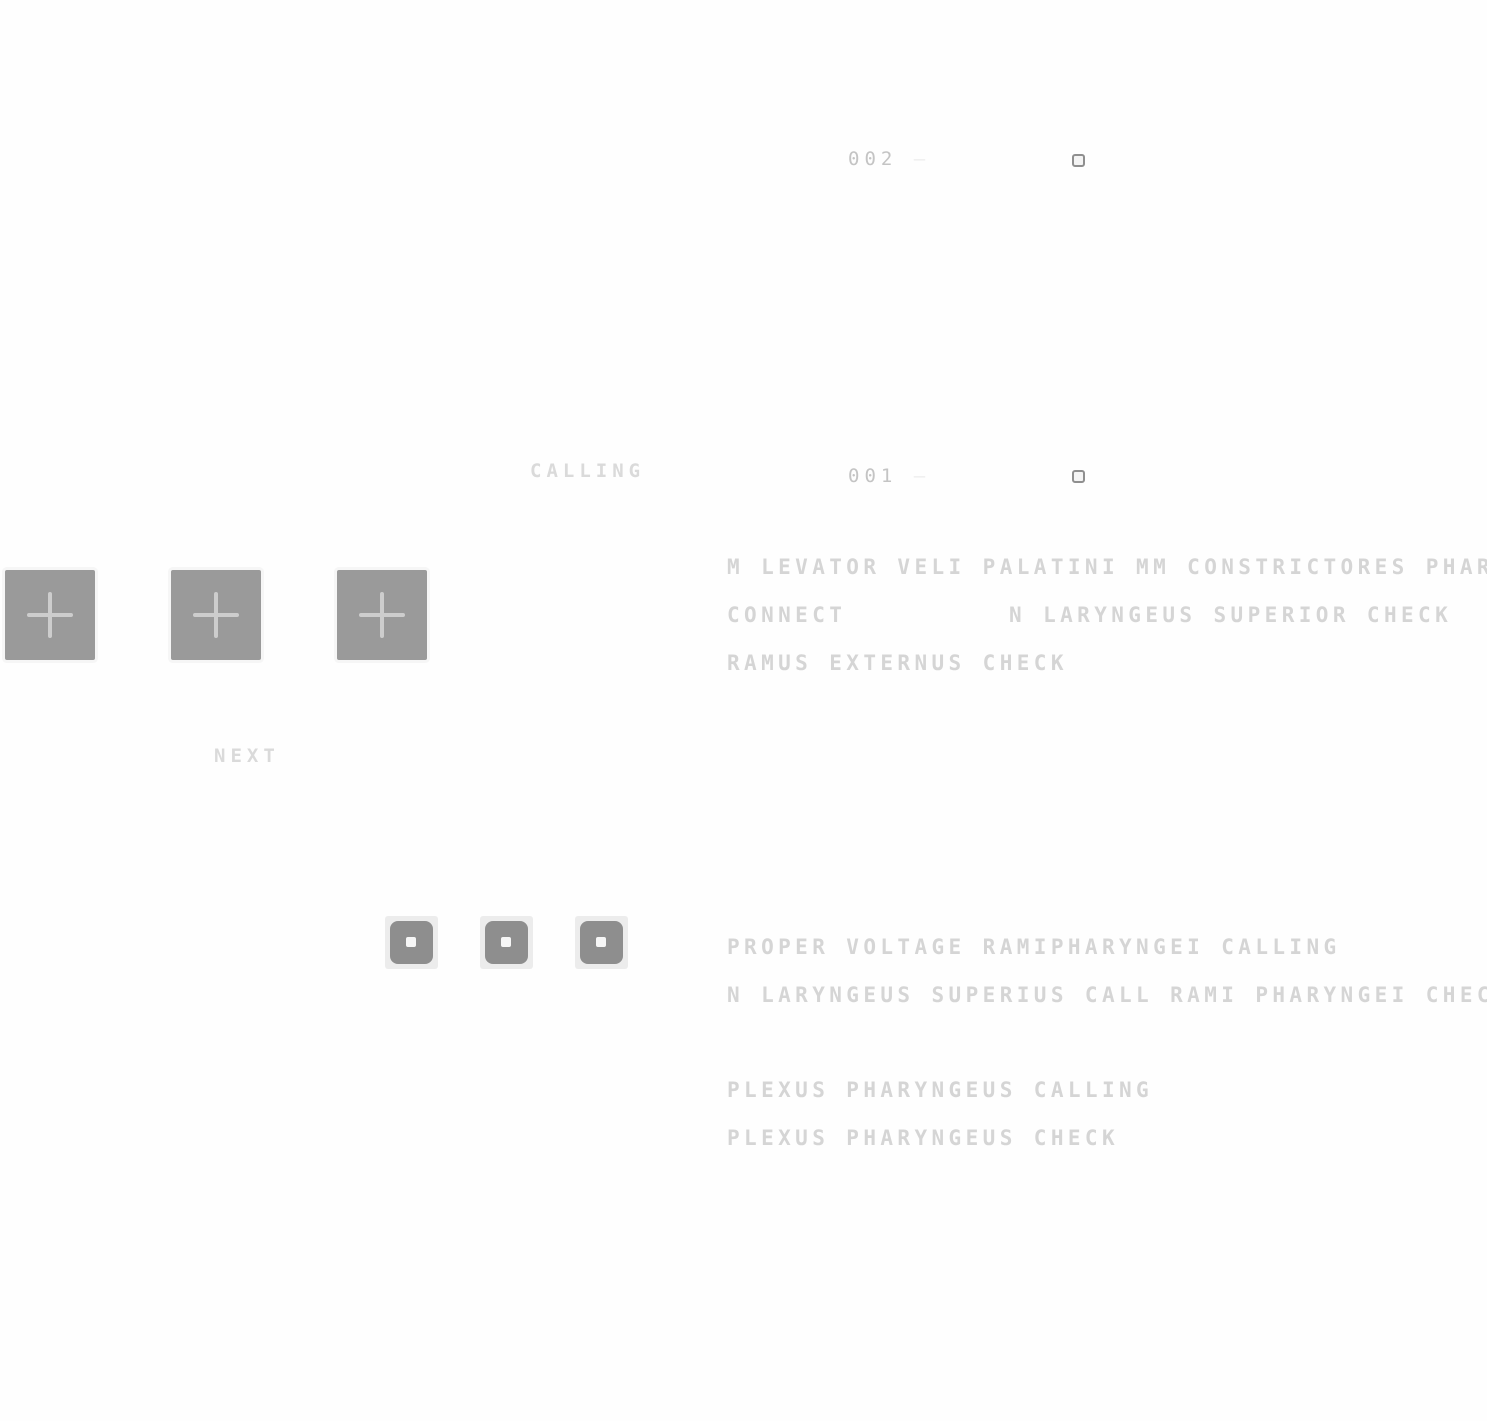 This screenshot has width=1487, height=1421. I want to click on status-line-001: 001 —, so click(889, 476).